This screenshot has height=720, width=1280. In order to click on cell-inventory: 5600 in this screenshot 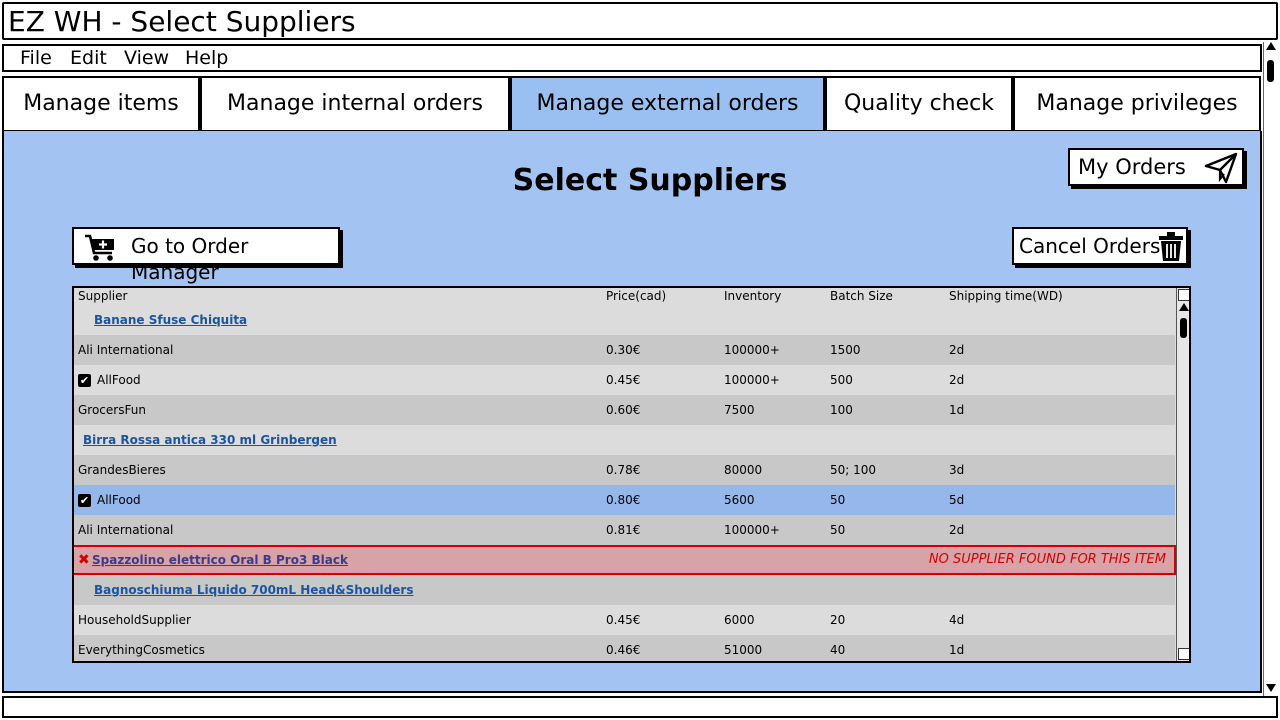, I will do `click(739, 500)`.